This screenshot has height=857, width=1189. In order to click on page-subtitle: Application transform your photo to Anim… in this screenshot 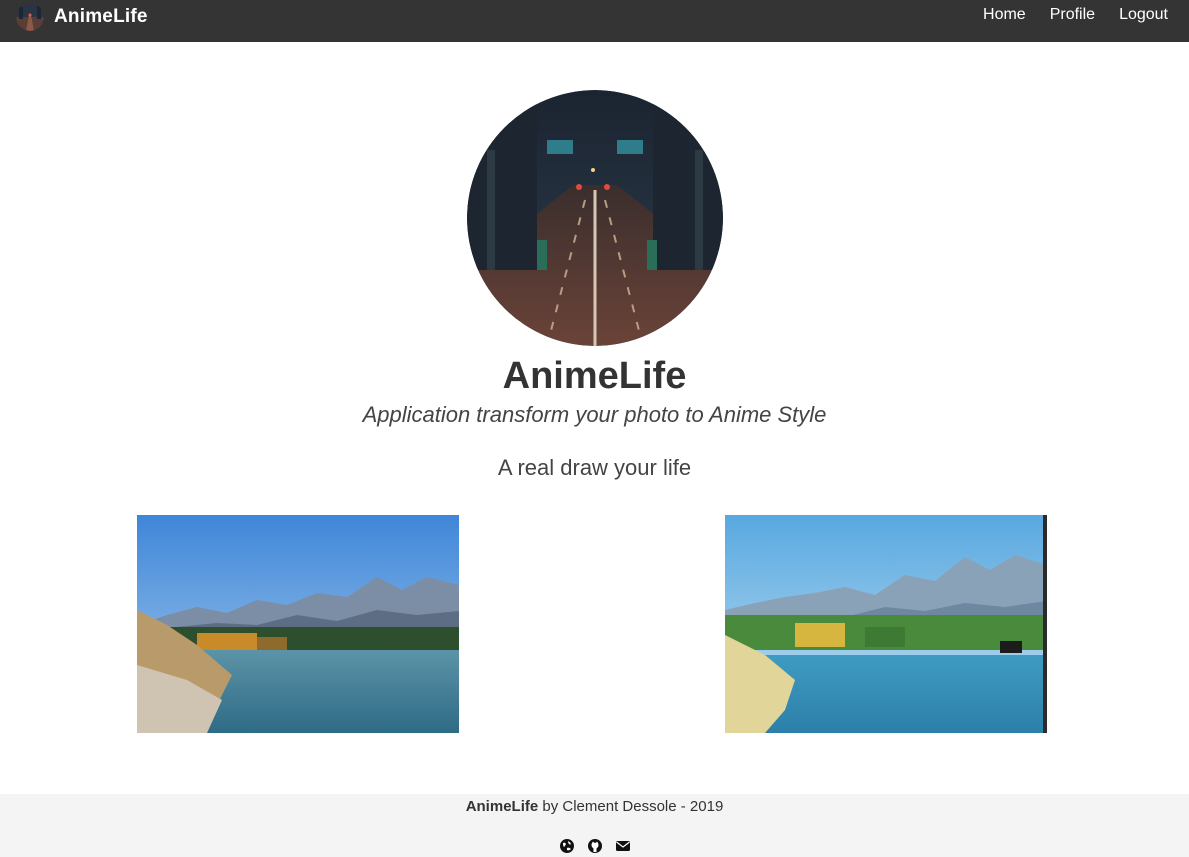, I will do `click(594, 414)`.